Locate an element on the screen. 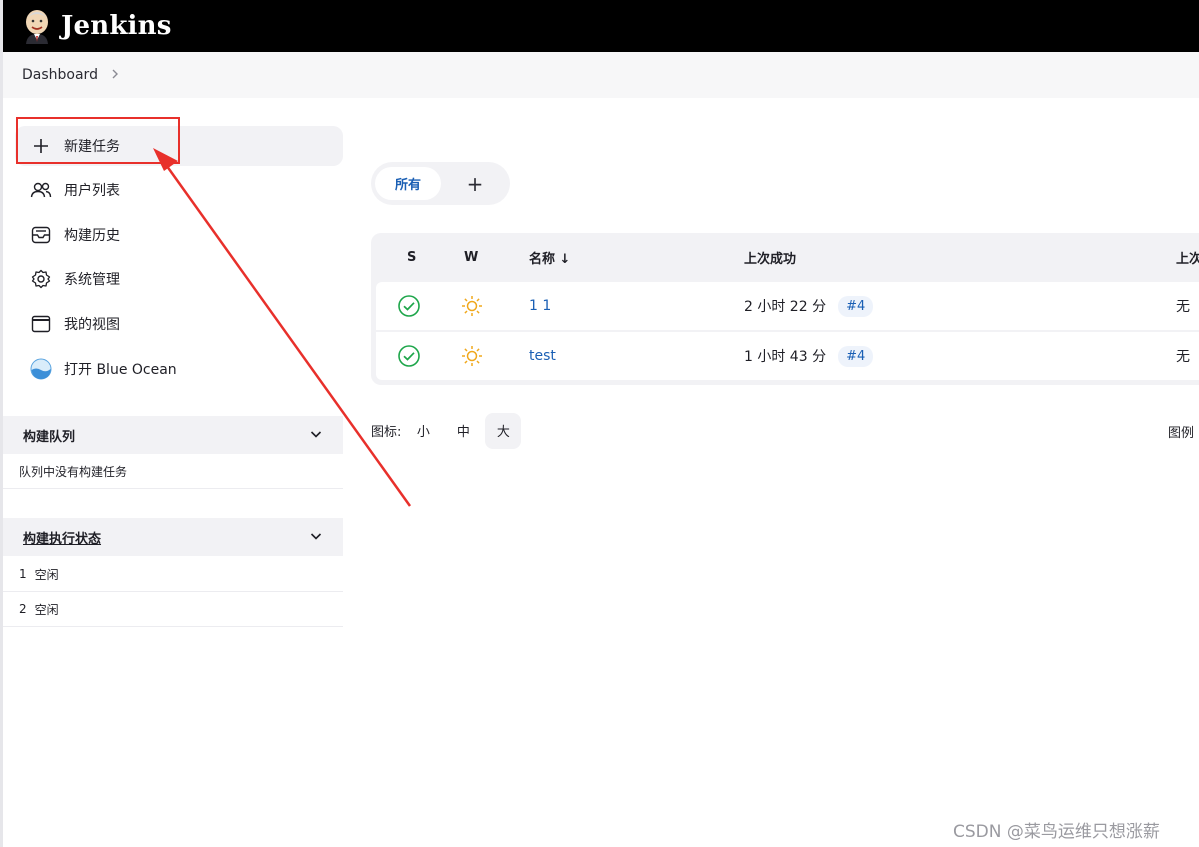 The image size is (1199, 847). table-row: 1 1 2 小时 22 分 #4 无 is located at coordinates (787, 306).